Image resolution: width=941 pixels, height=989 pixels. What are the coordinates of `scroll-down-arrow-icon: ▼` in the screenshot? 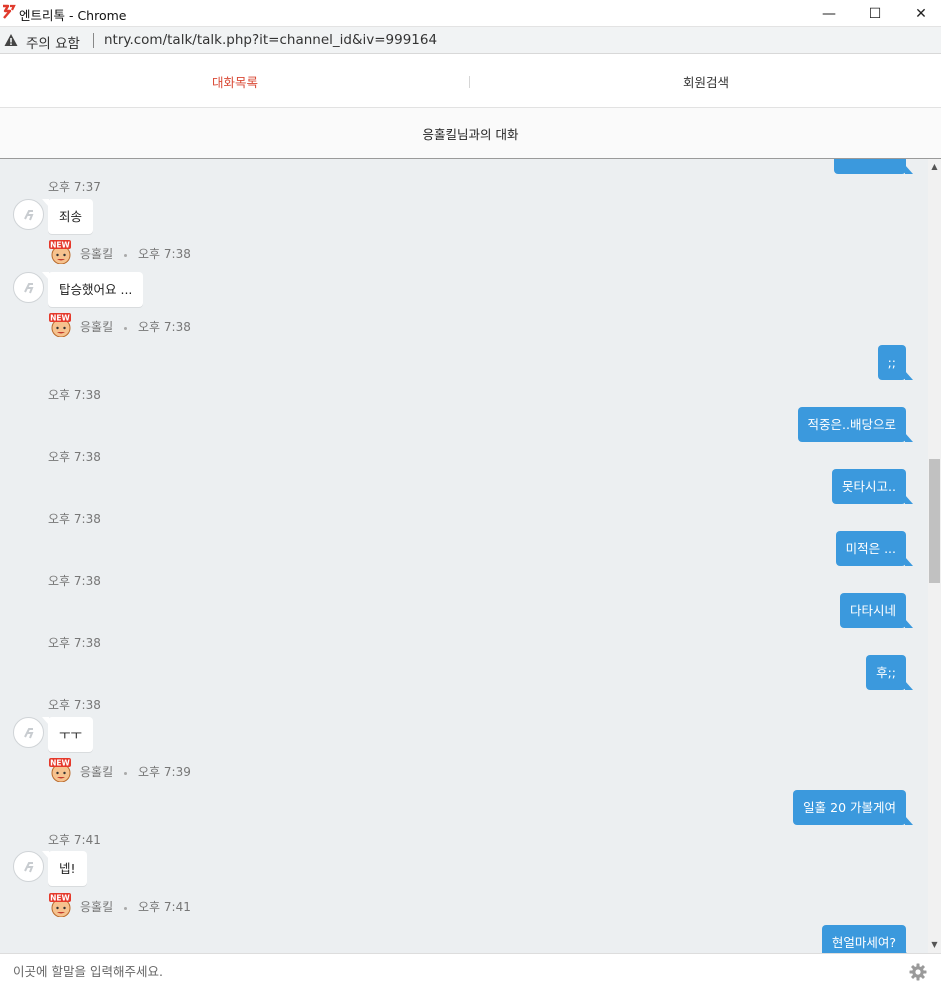 It's located at (934, 944).